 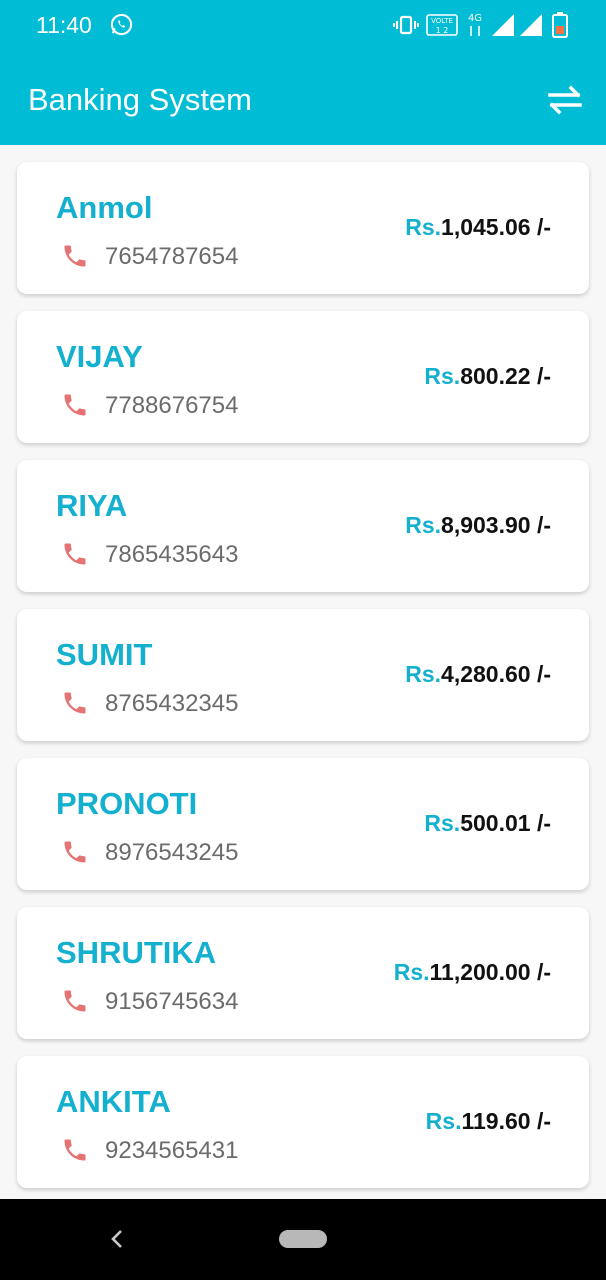 I want to click on swap-arrows-icon, so click(x=565, y=100).